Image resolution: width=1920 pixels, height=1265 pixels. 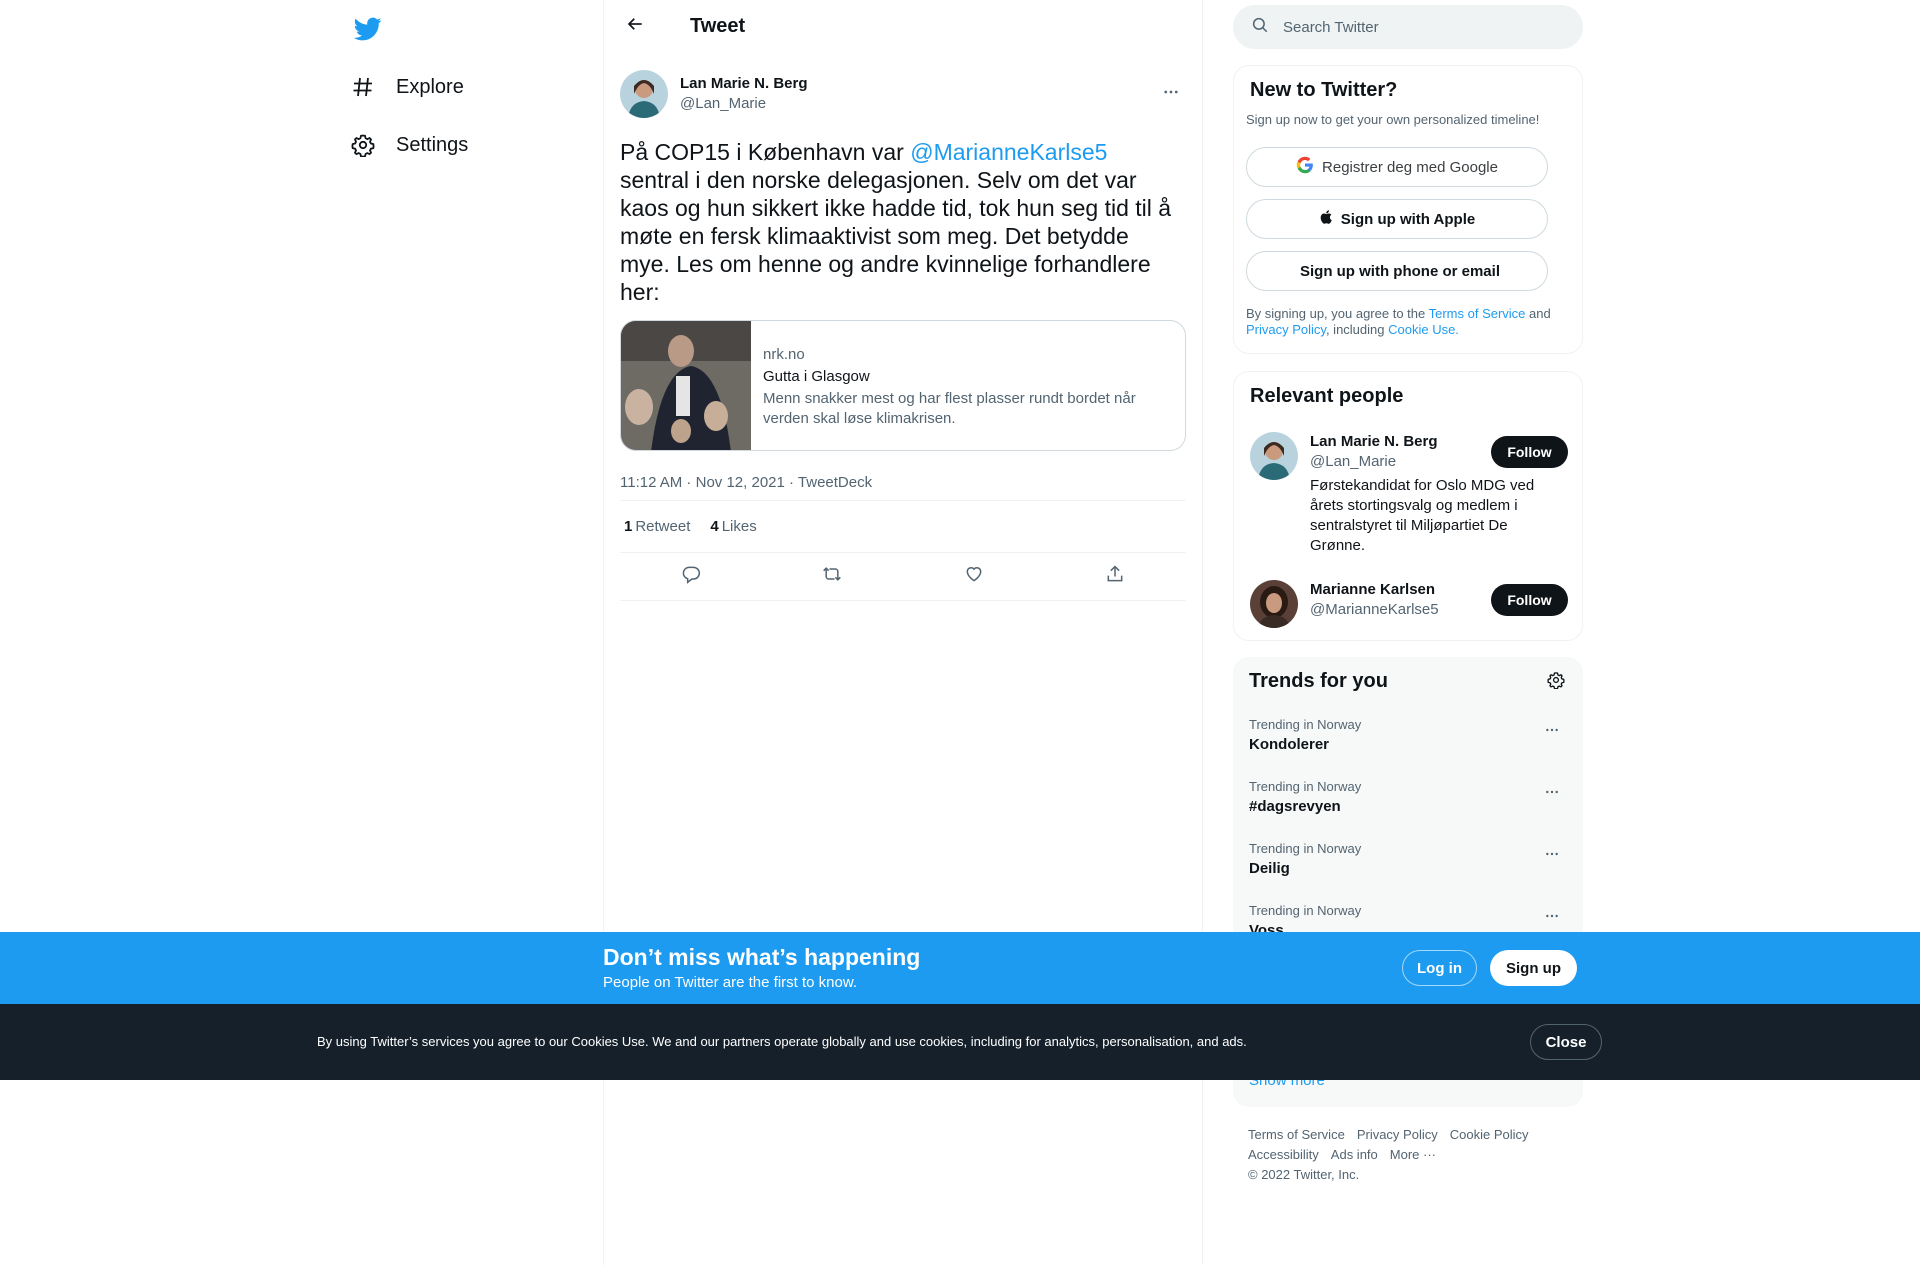 I want to click on retweet-icon, so click(x=832, y=576).